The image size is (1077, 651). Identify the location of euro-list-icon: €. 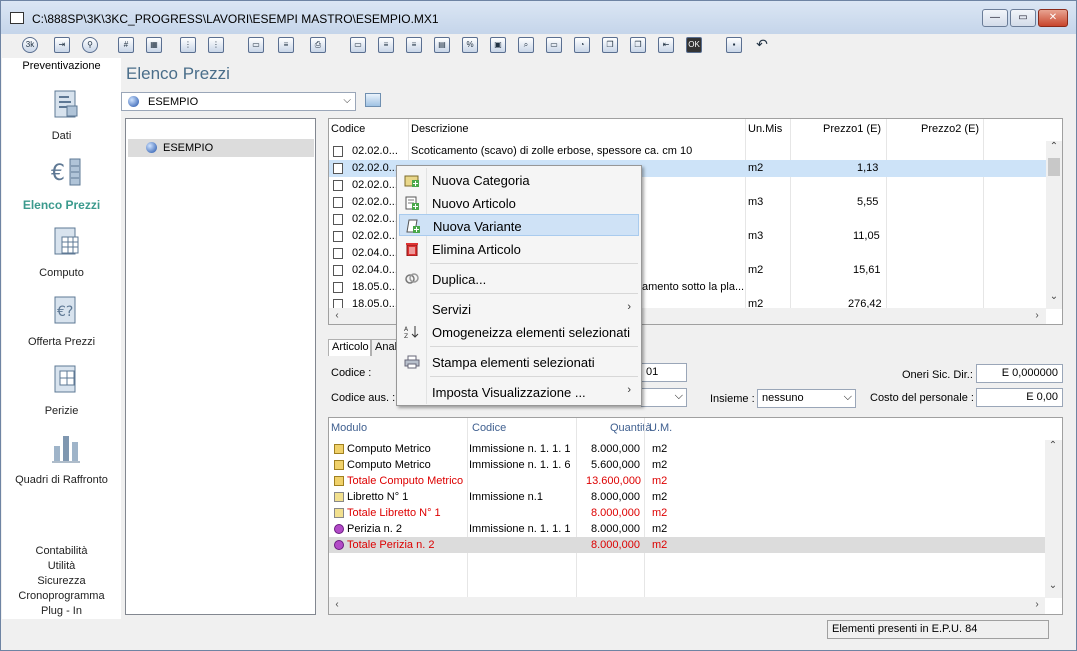
(66, 172).